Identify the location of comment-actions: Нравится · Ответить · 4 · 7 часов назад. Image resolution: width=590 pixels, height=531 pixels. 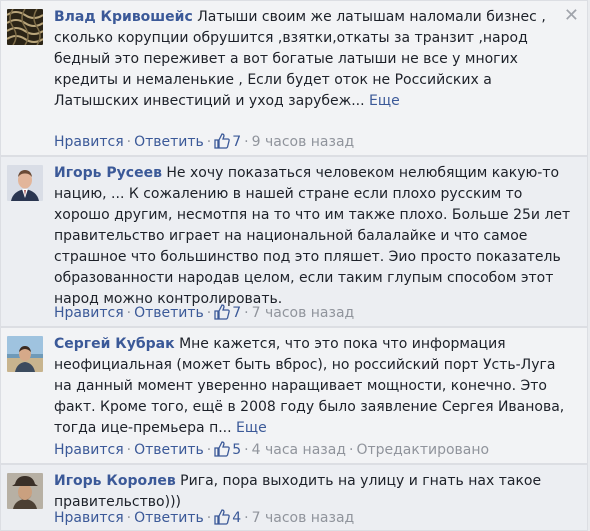
(204, 518).